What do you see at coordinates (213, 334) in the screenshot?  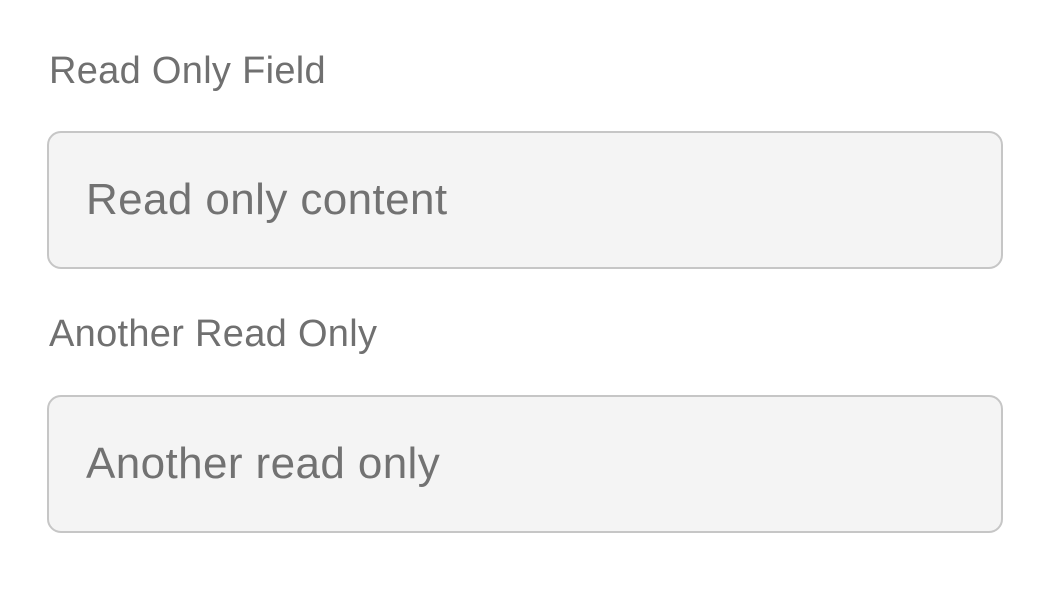 I see `another-read-only-label: Another Read Only` at bounding box center [213, 334].